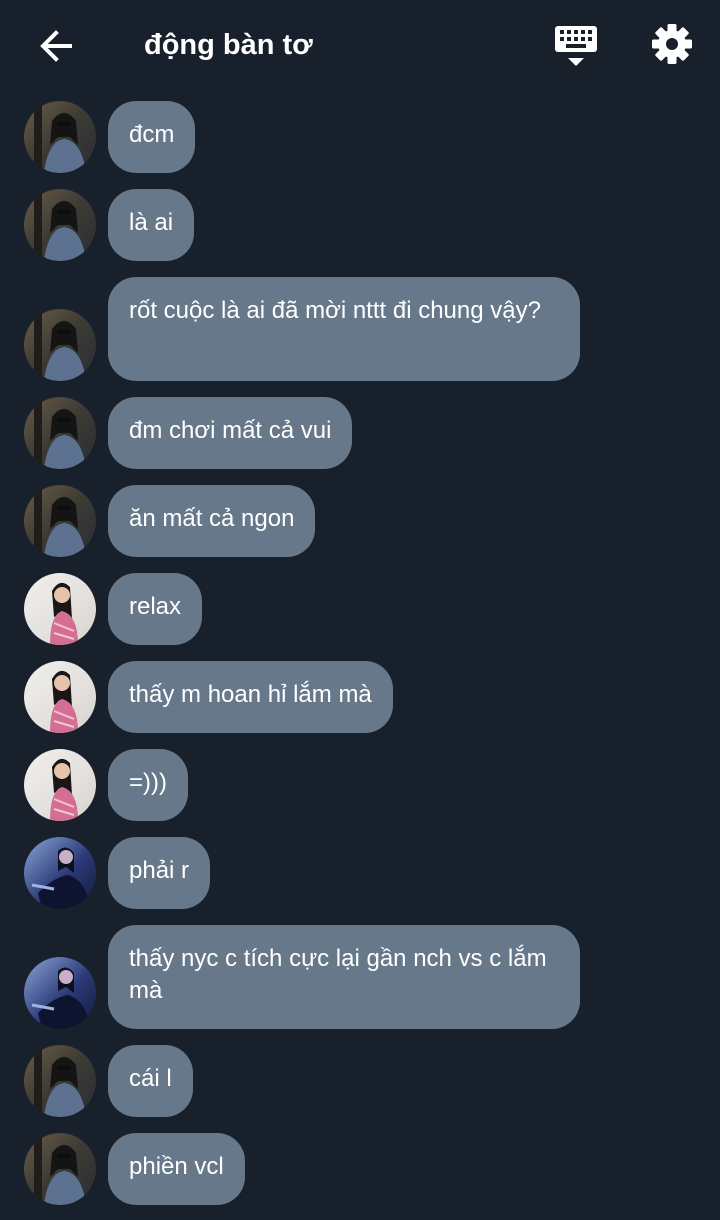  I want to click on message-bubble: cái l, so click(150, 1081).